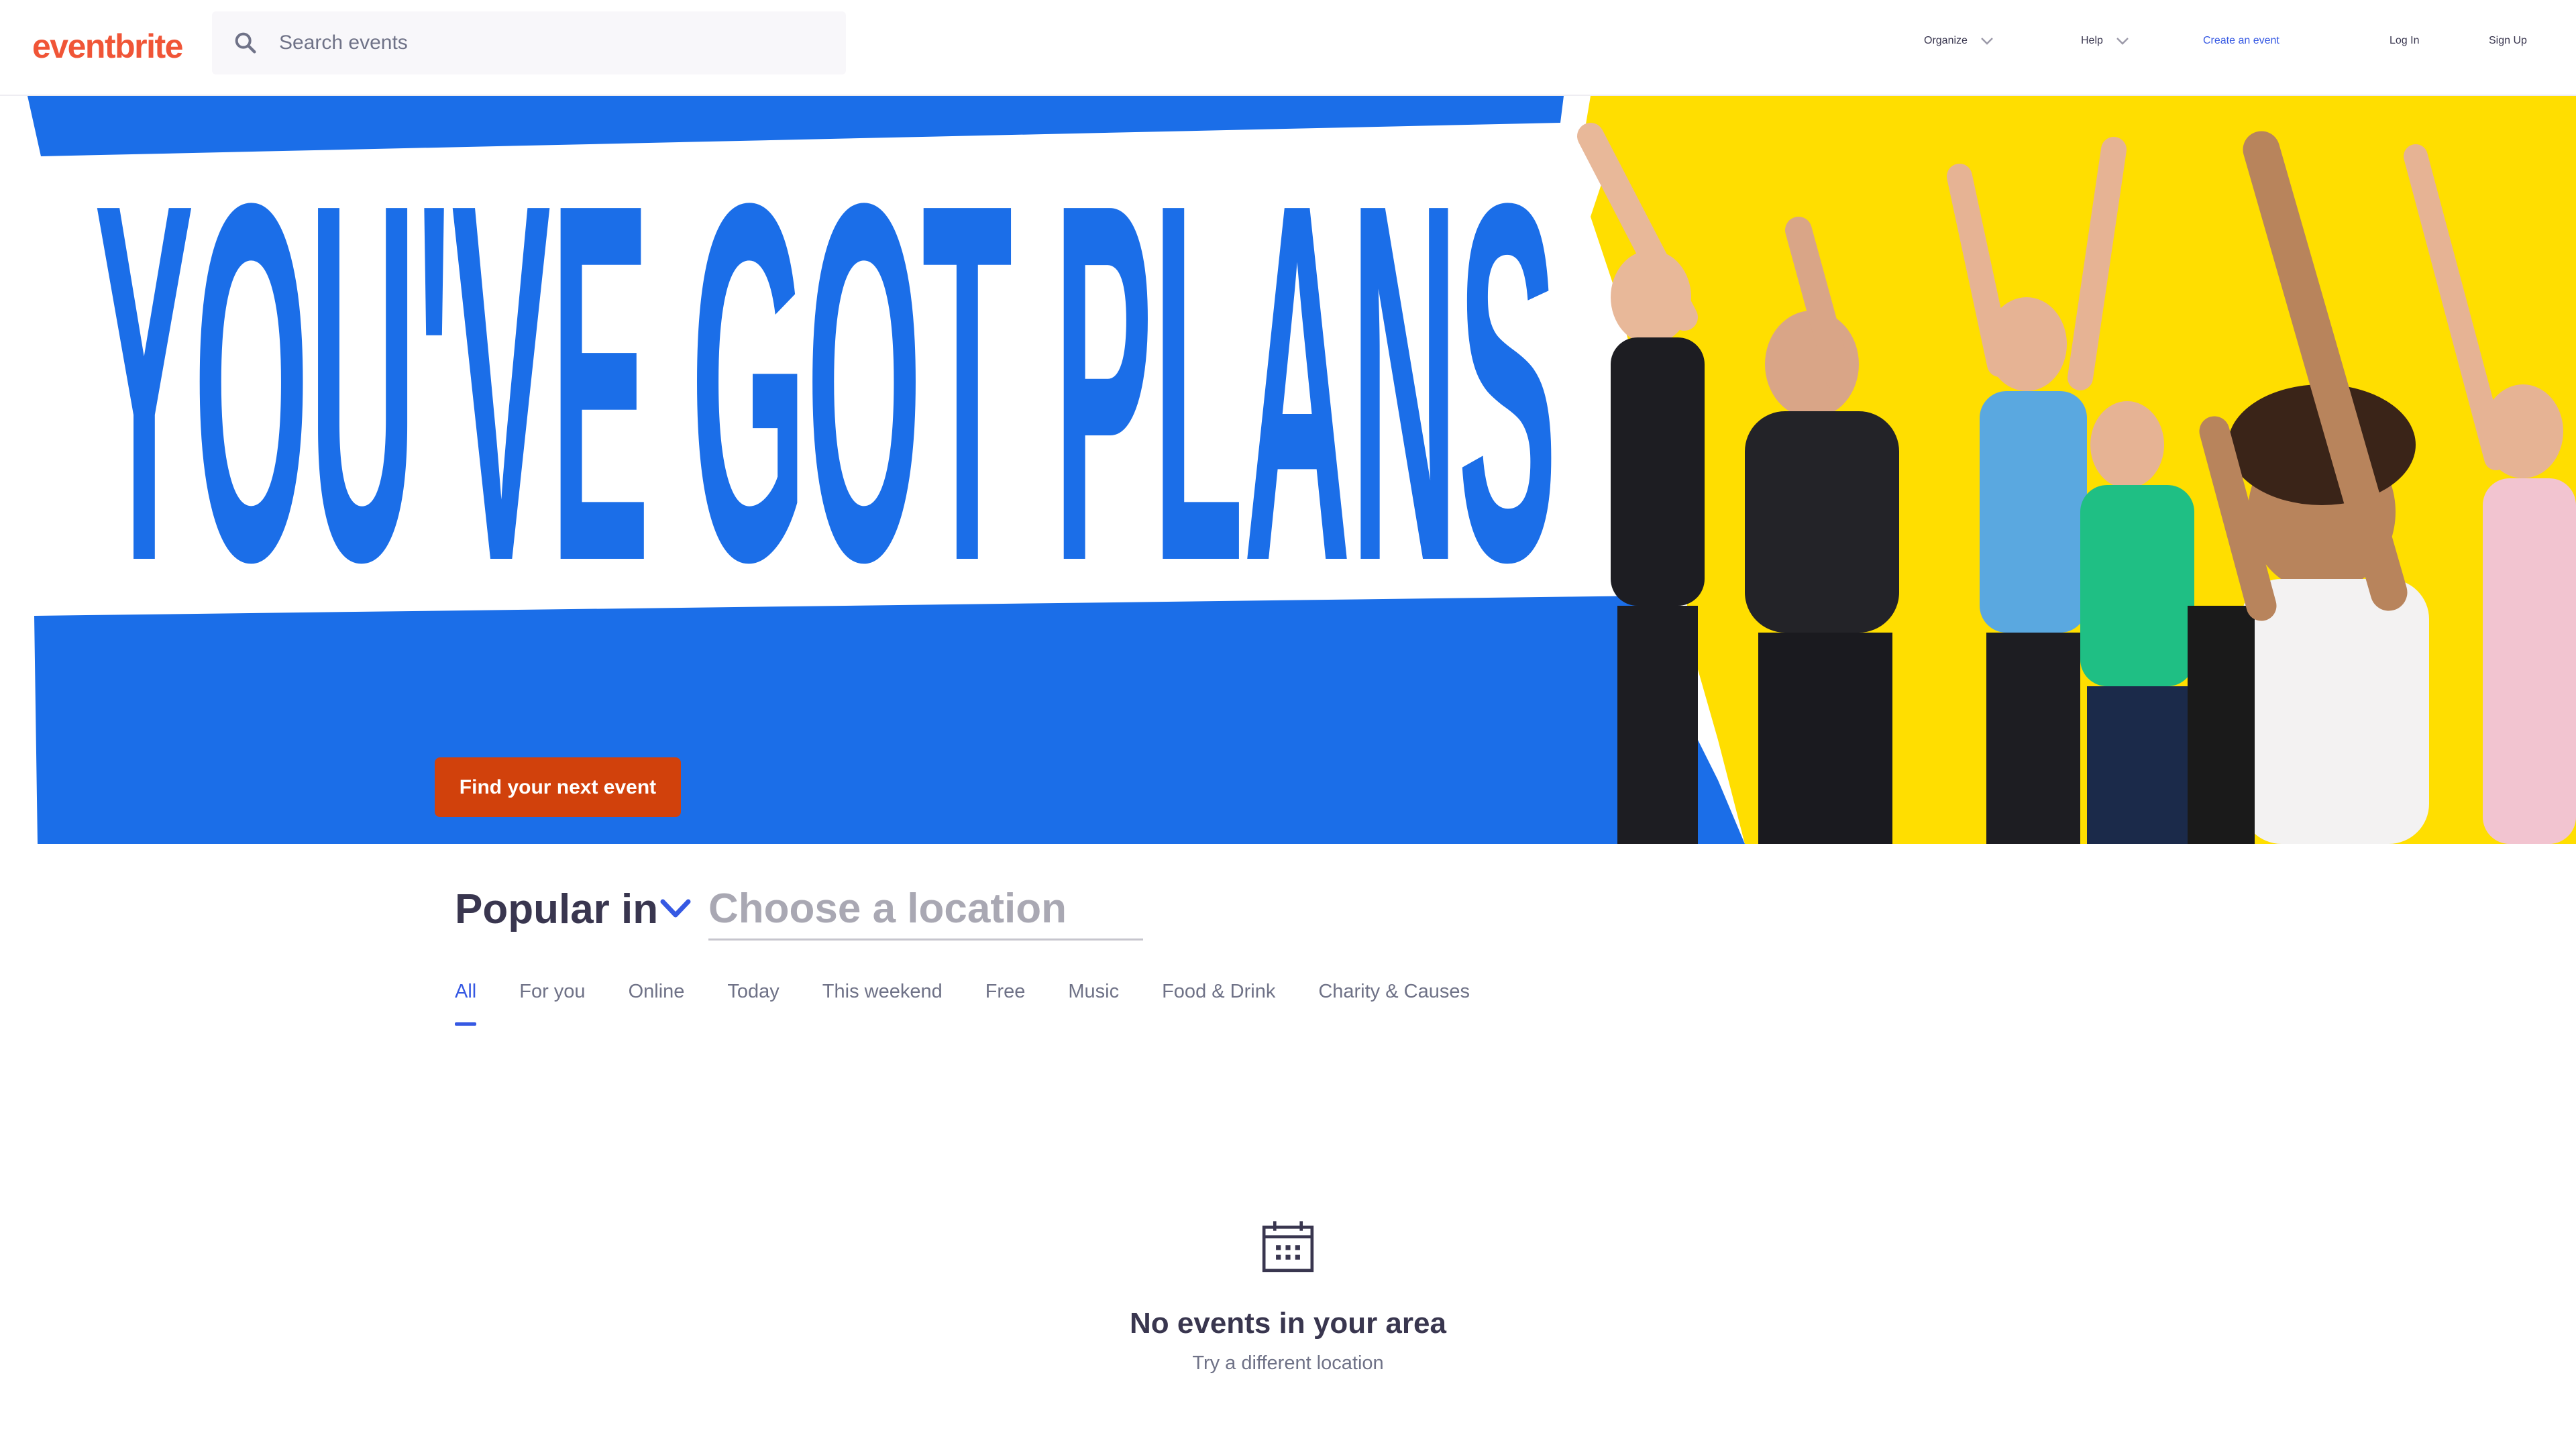  What do you see at coordinates (753, 1003) in the screenshot?
I see `tab-today: Today` at bounding box center [753, 1003].